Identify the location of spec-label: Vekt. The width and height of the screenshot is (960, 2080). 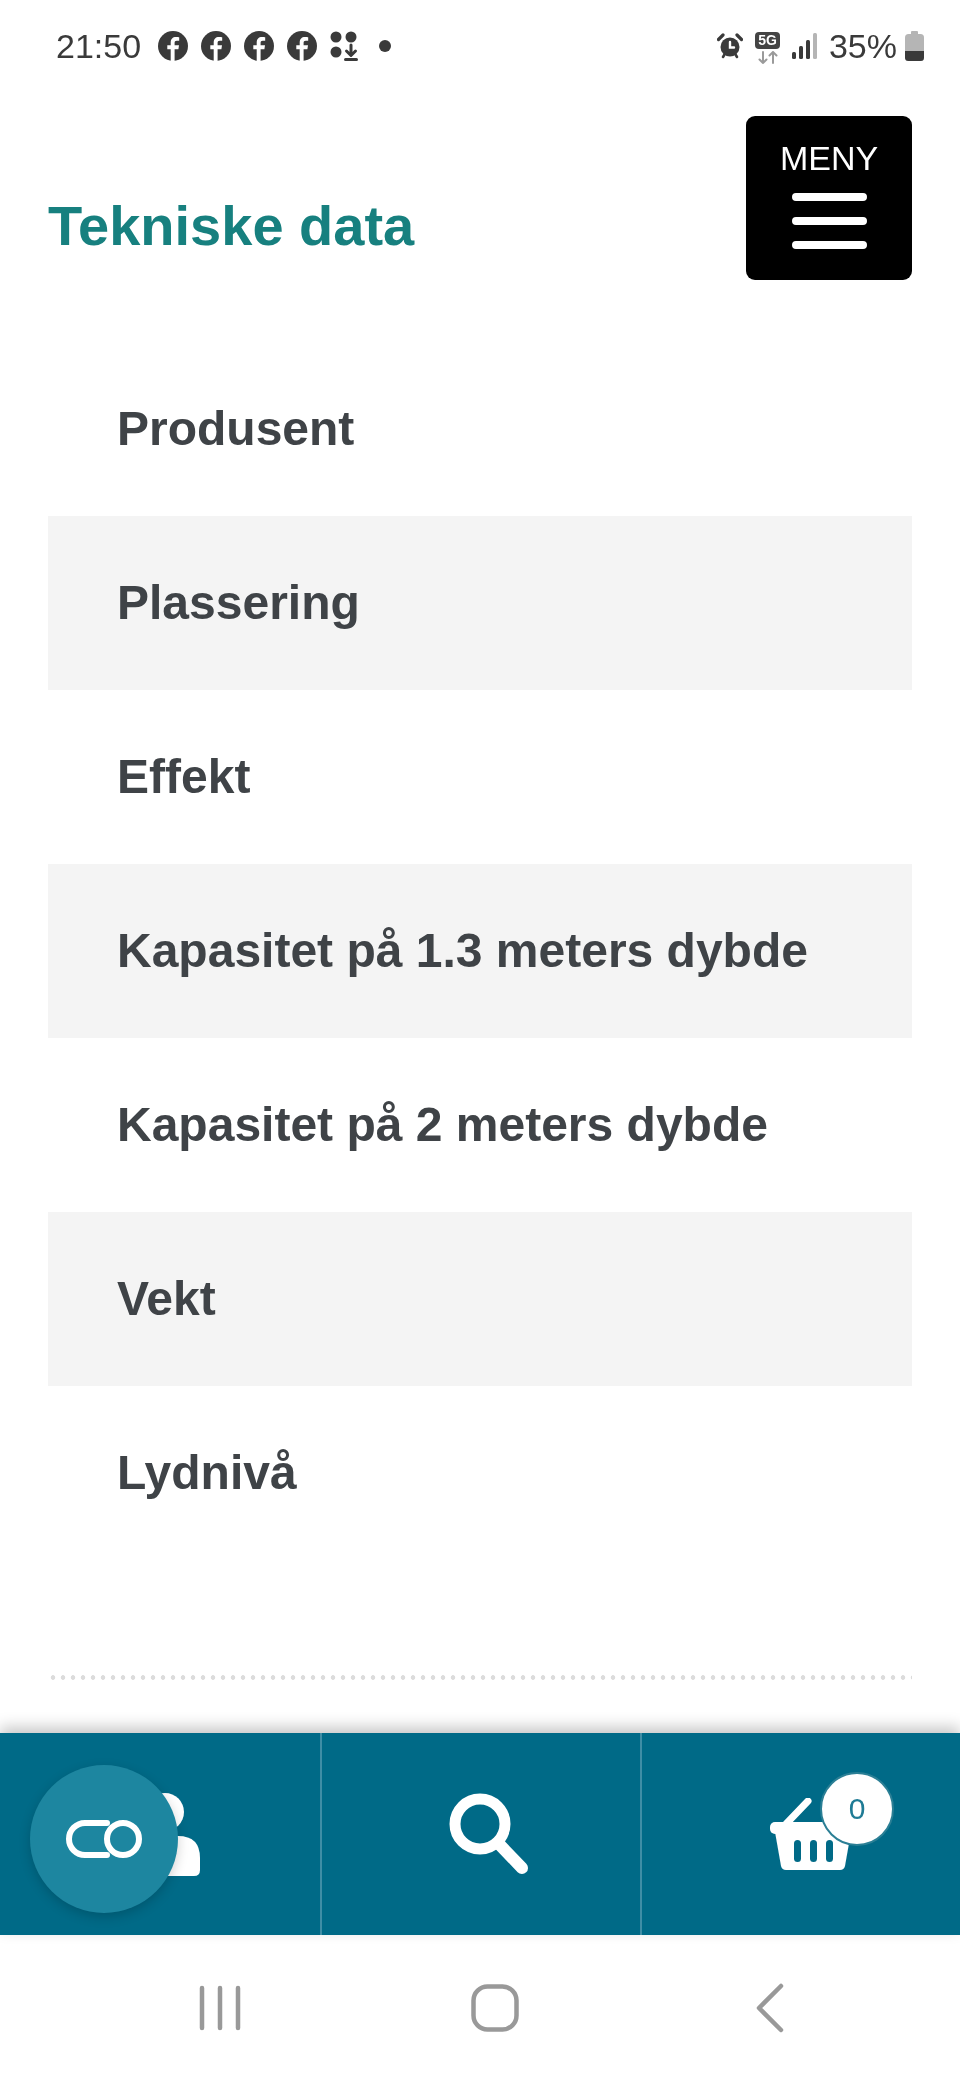
(166, 1299).